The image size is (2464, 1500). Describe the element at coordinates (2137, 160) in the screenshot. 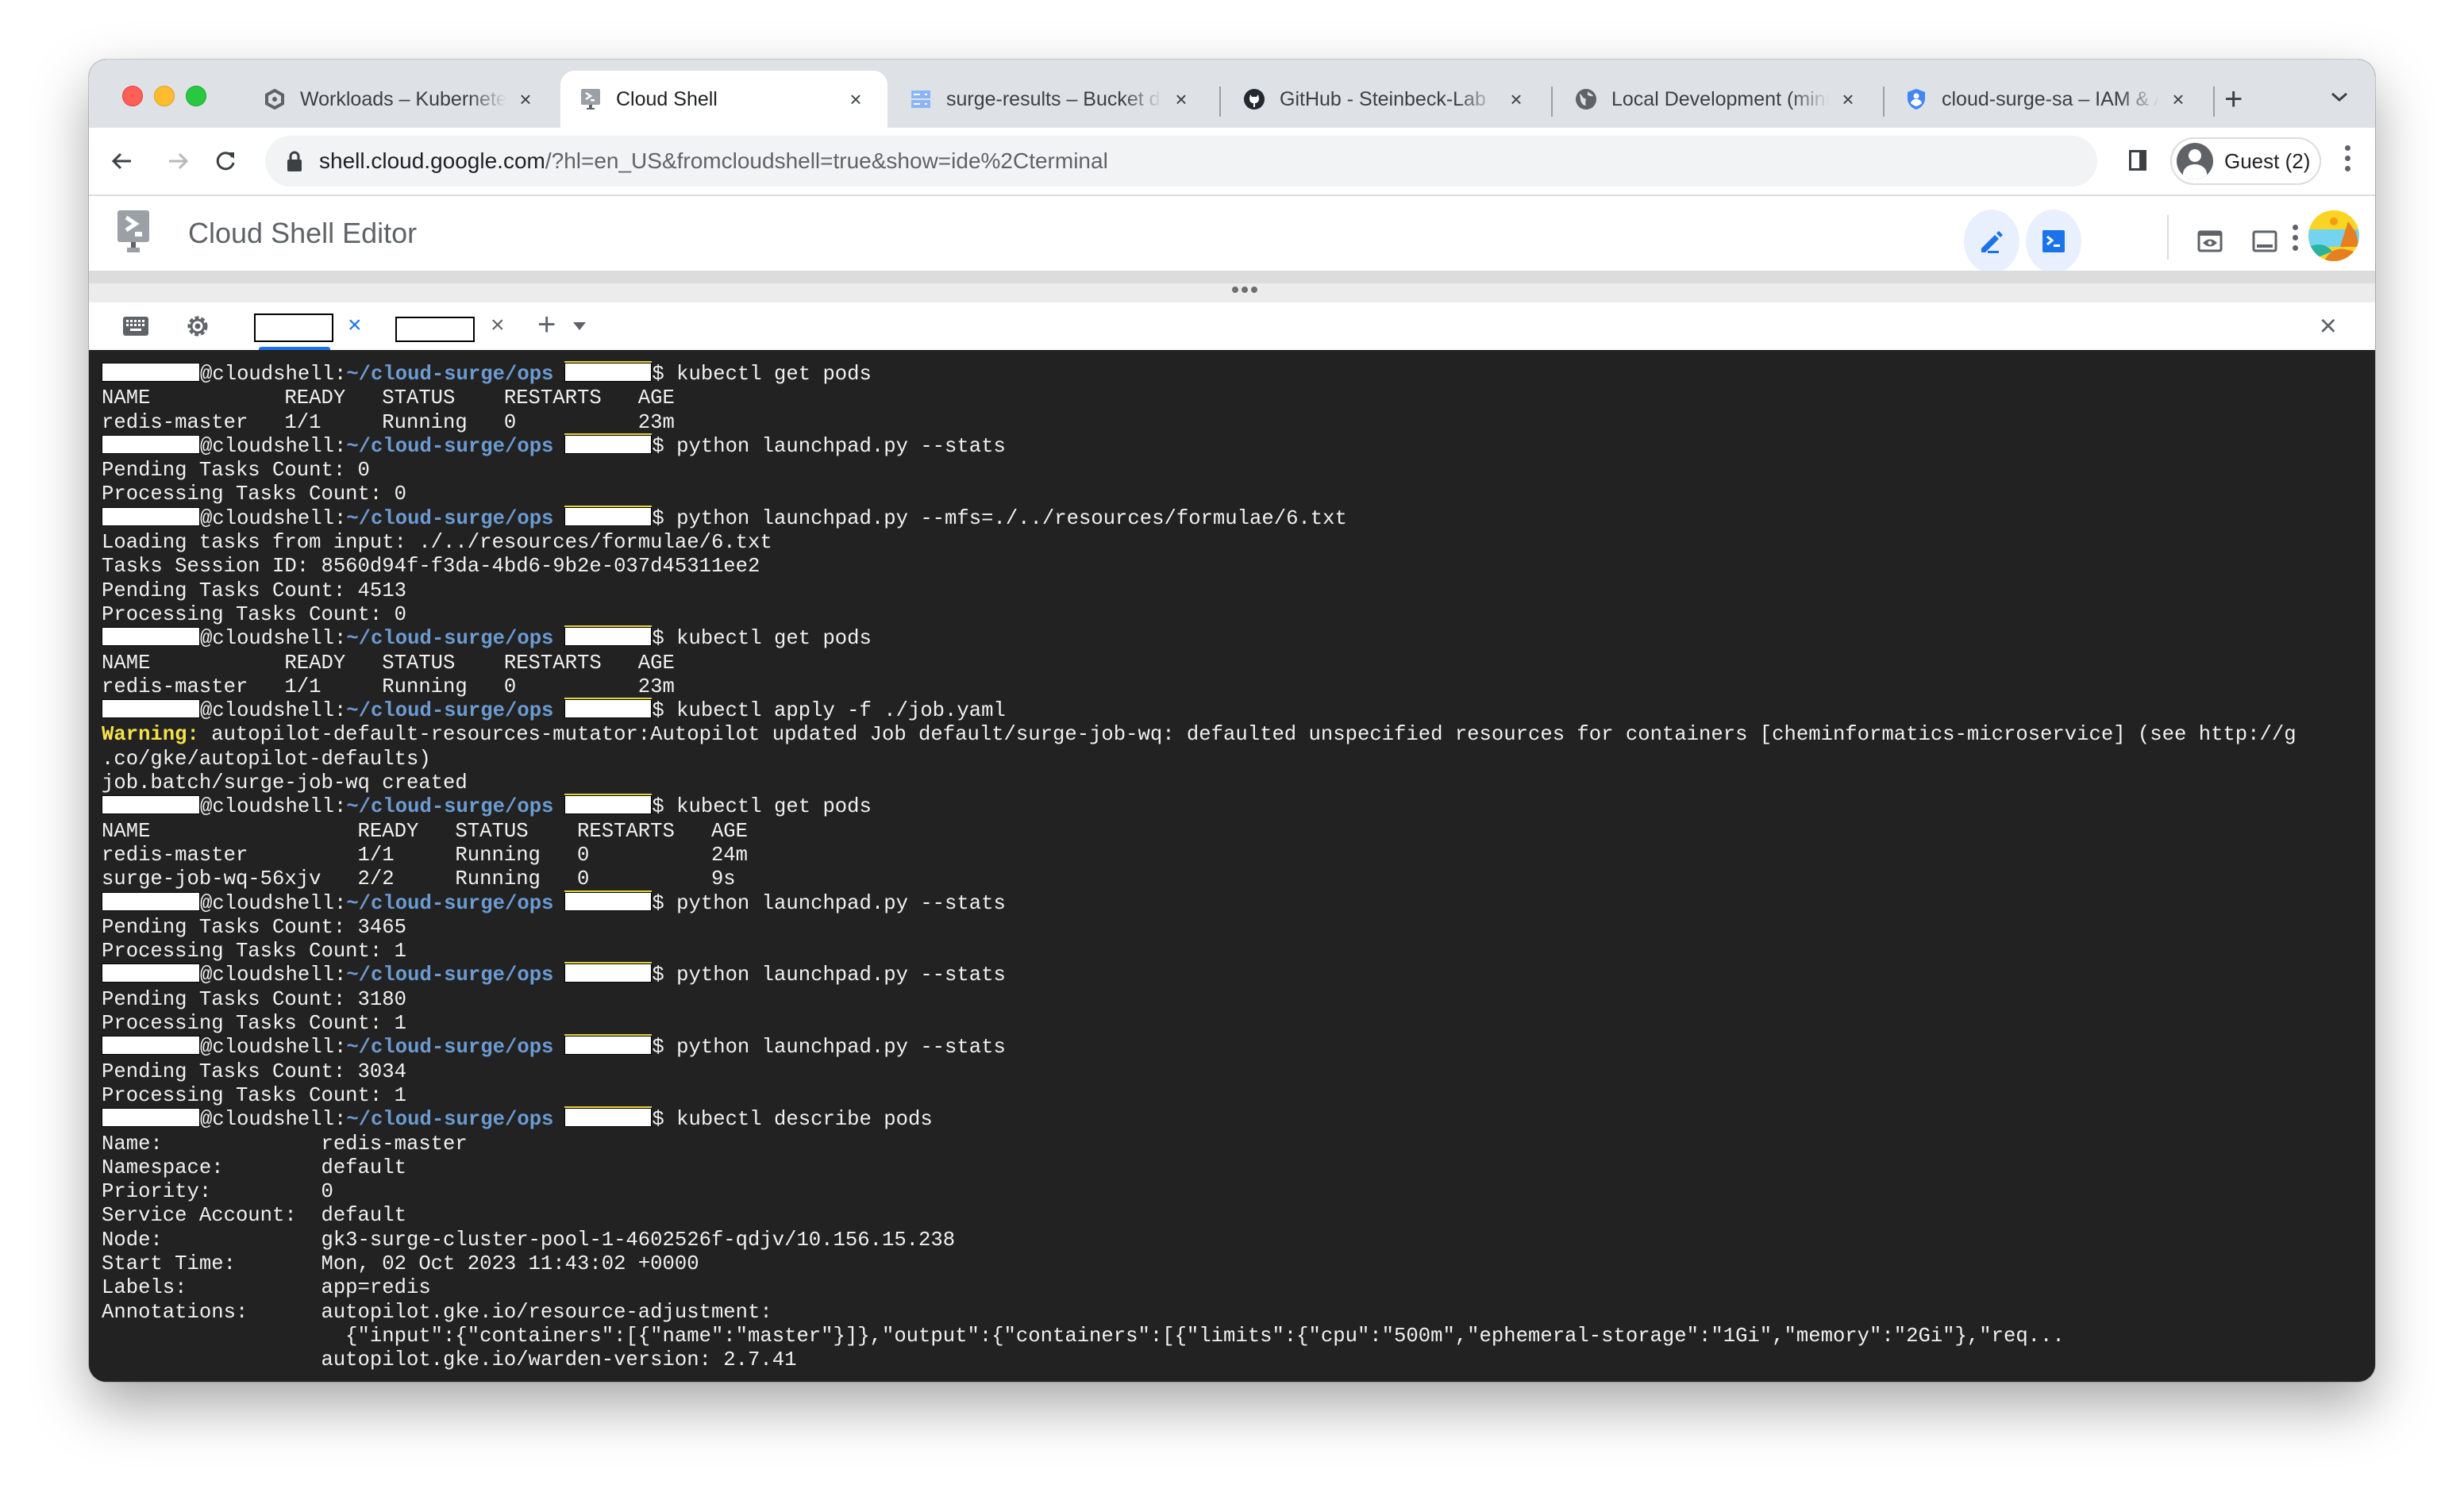

I see `side-panel-icon` at that location.